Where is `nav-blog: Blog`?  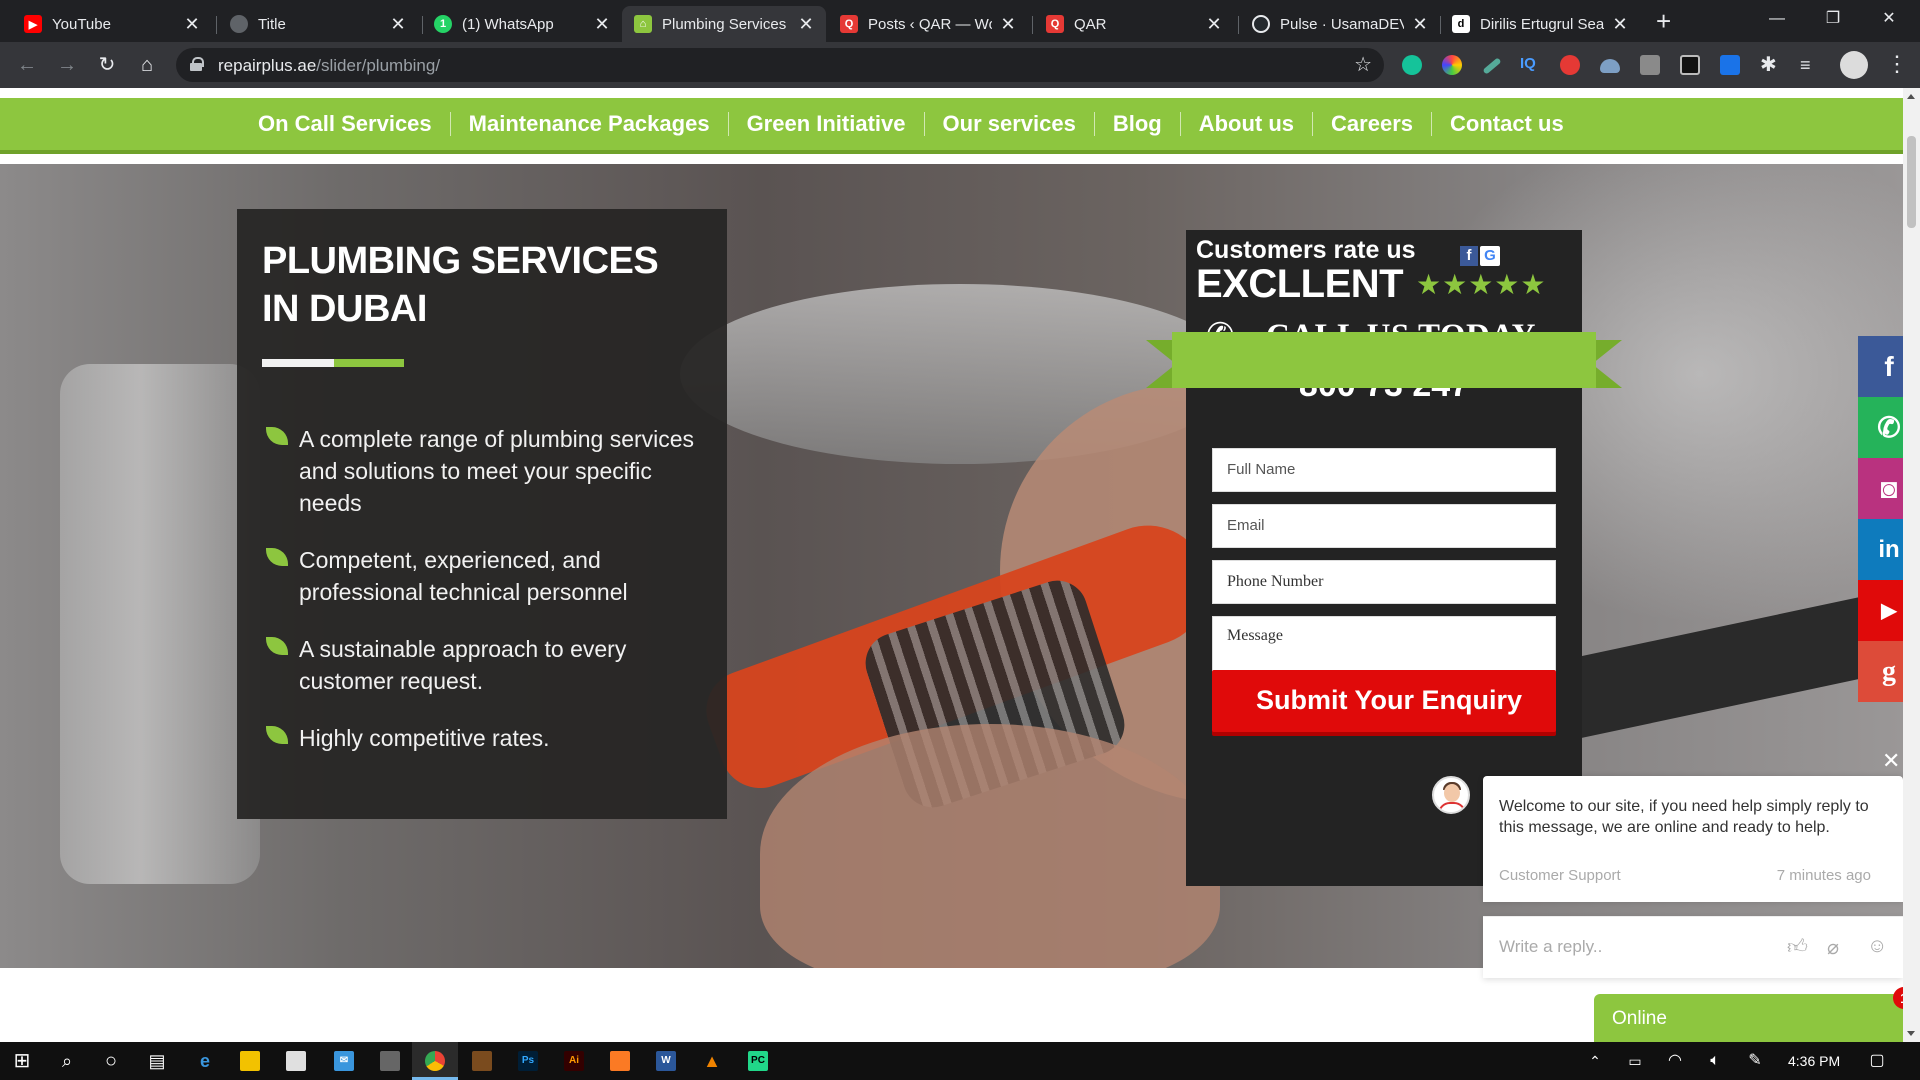
nav-blog: Blog is located at coordinates (1136, 124).